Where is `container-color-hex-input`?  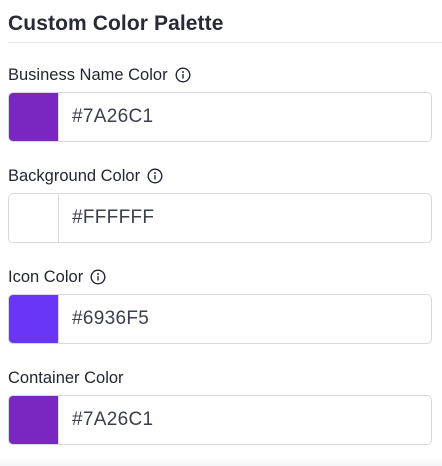
container-color-hex-input is located at coordinates (245, 420).